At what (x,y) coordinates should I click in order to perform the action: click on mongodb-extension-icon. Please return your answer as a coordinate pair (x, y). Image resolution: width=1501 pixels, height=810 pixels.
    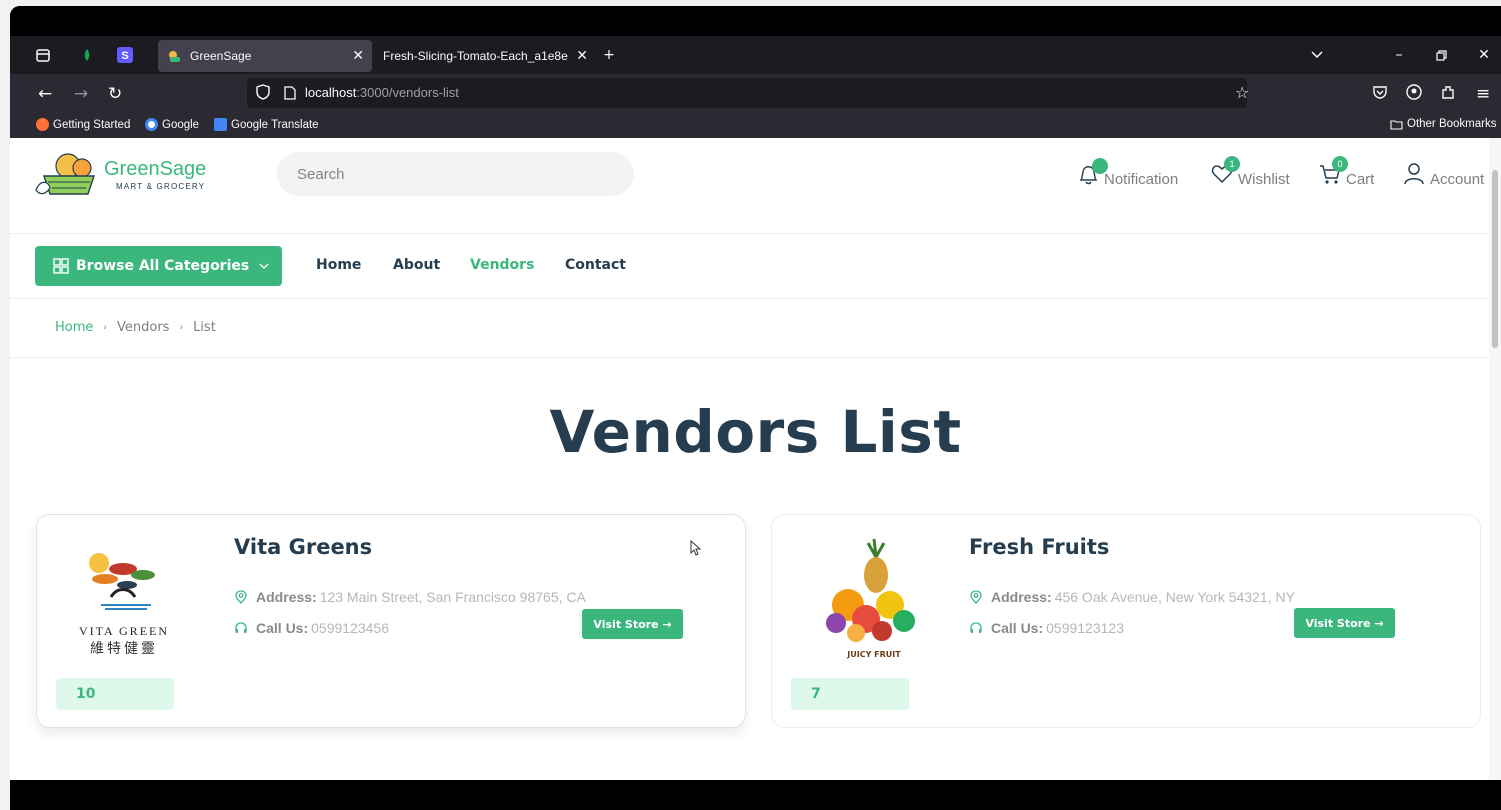
    Looking at the image, I should click on (87, 55).